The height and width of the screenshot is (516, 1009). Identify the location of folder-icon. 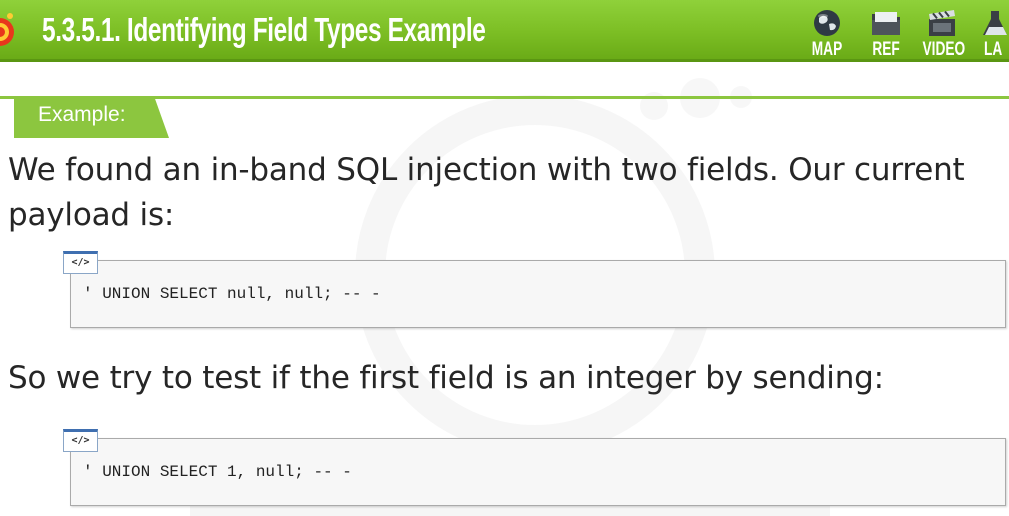
(886, 23).